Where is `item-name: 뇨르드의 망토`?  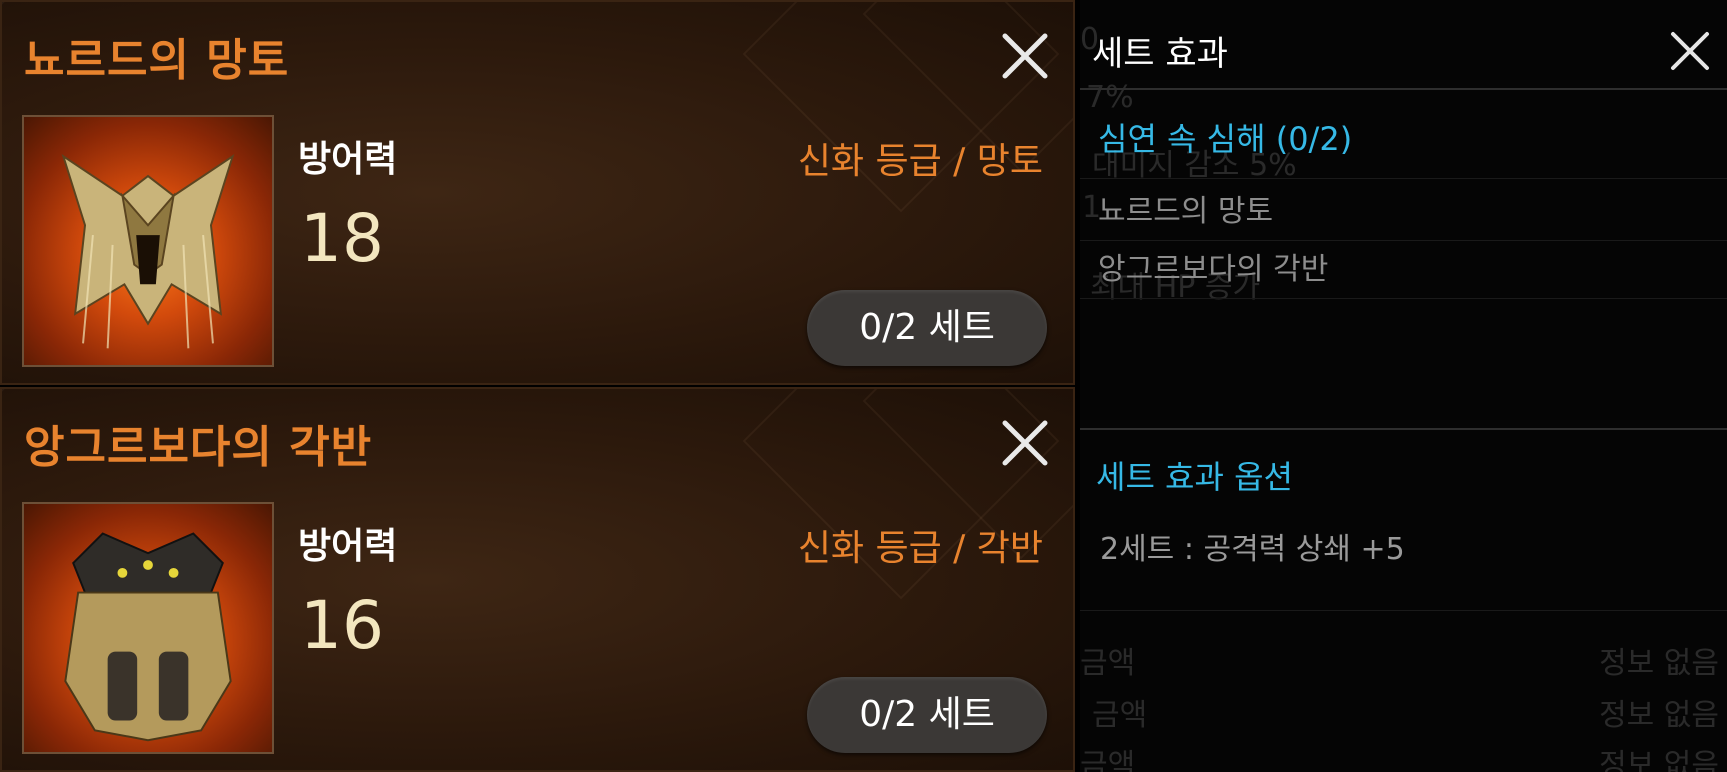 item-name: 뇨르드의 망토 is located at coordinates (157, 60).